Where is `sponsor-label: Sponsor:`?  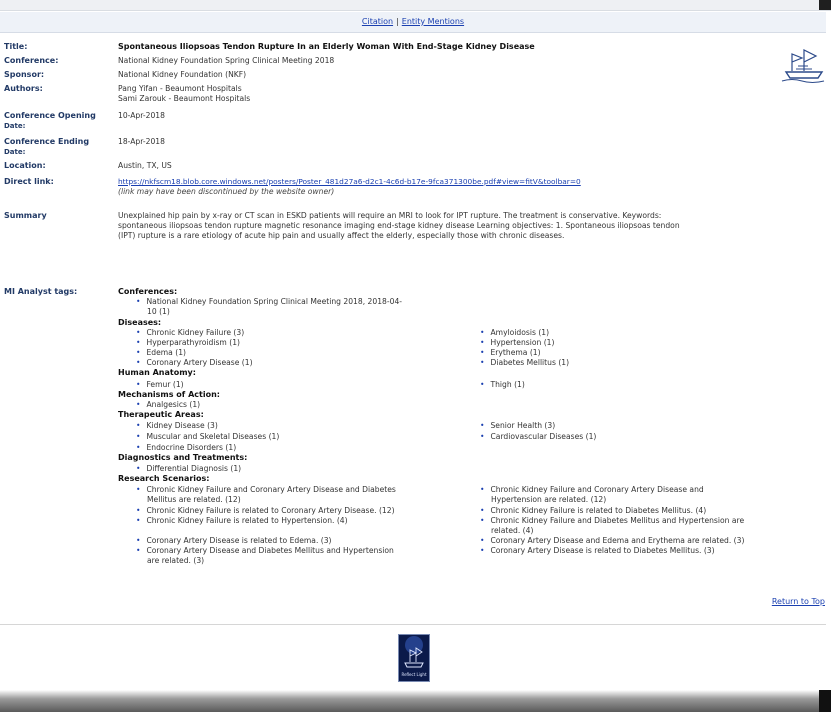
sponsor-label: Sponsor: is located at coordinates (24, 74).